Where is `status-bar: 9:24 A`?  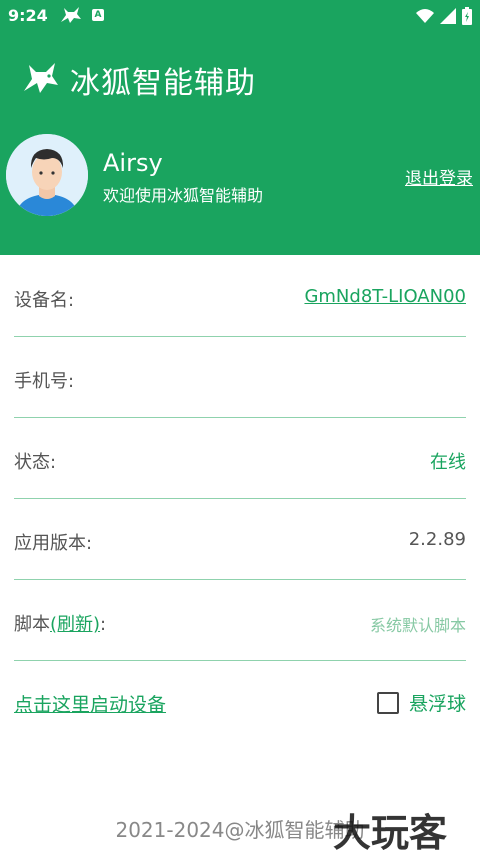
status-bar: 9:24 A is located at coordinates (240, 16).